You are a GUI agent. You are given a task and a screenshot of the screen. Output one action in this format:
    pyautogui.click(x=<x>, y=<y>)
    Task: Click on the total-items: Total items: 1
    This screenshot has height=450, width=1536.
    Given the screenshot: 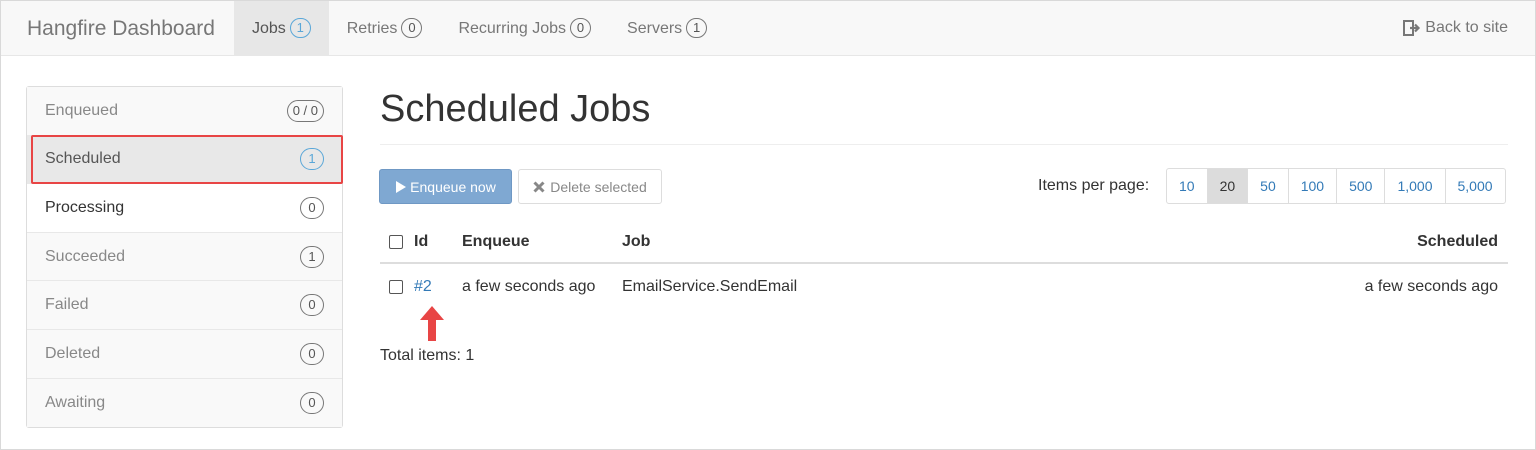 What is the action you would take?
    pyautogui.click(x=427, y=355)
    